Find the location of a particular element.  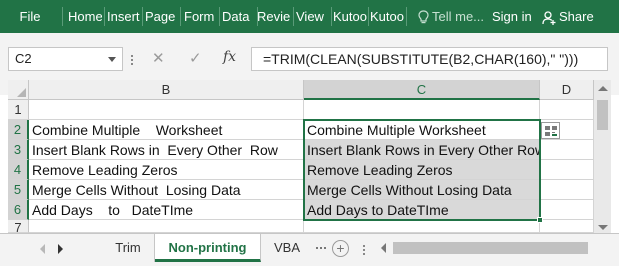

cell-c6: Add Days to DateTIme is located at coordinates (422, 210).